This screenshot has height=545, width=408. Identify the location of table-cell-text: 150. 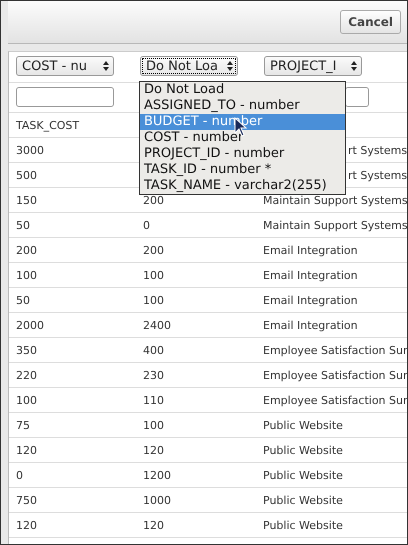
(26, 200).